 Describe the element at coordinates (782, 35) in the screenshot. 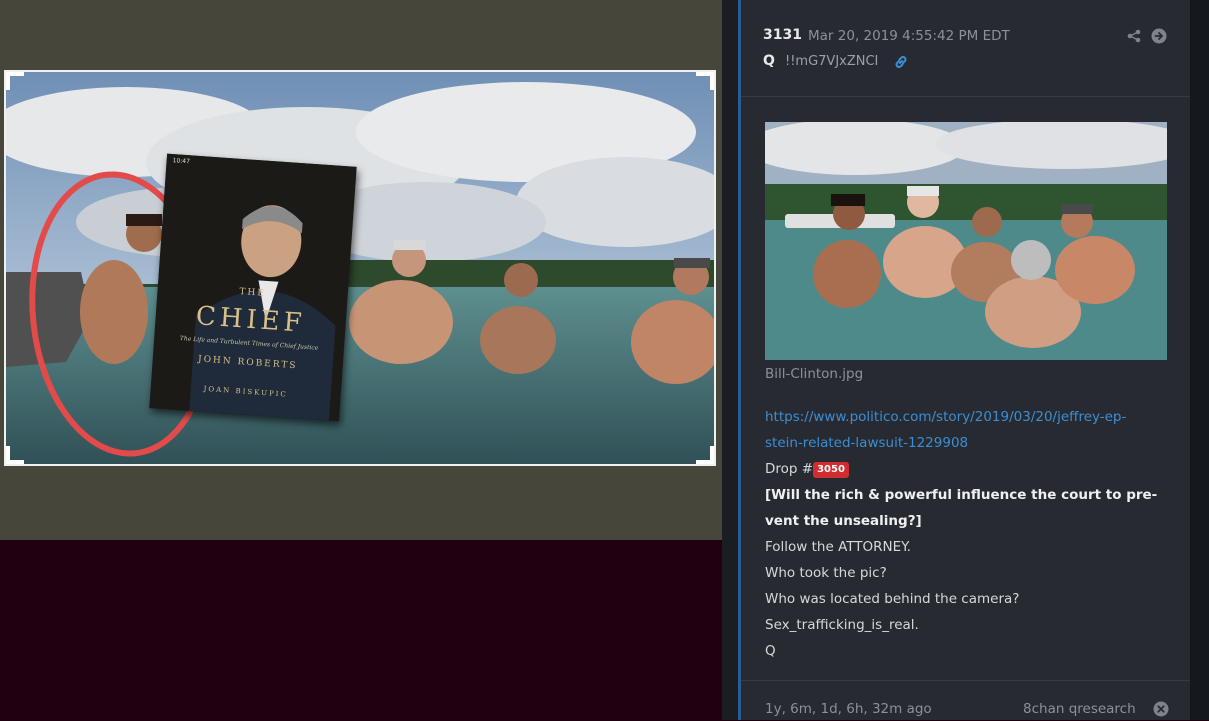

I see `post-number: 3131` at that location.